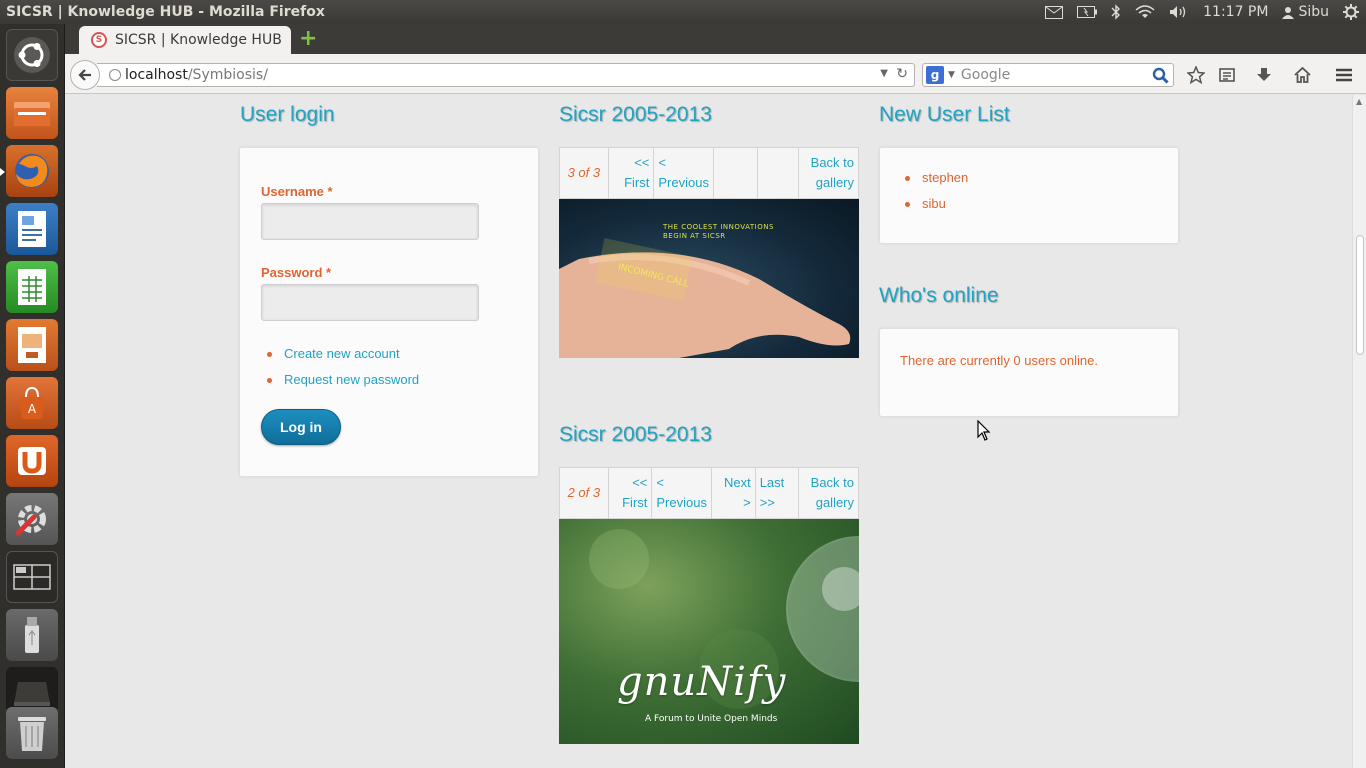 Image resolution: width=1366 pixels, height=768 pixels. I want to click on url-path: /Symbiosis/, so click(227, 75).